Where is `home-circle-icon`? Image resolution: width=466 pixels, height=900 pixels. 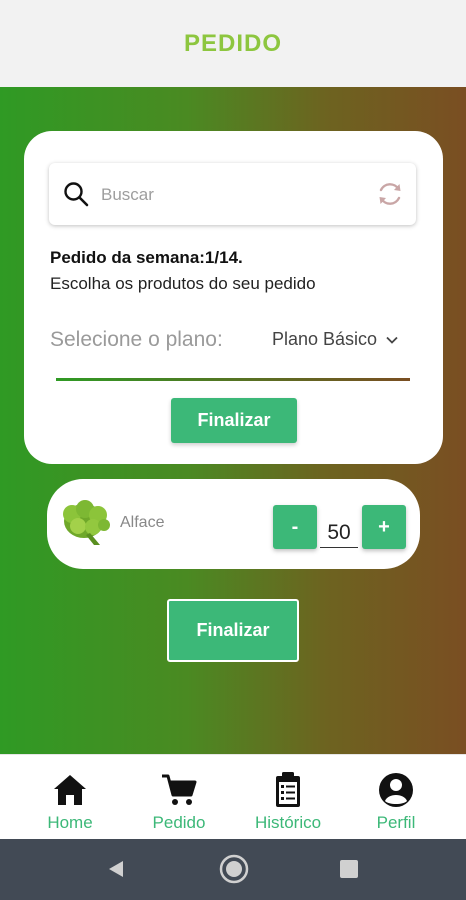 home-circle-icon is located at coordinates (234, 869).